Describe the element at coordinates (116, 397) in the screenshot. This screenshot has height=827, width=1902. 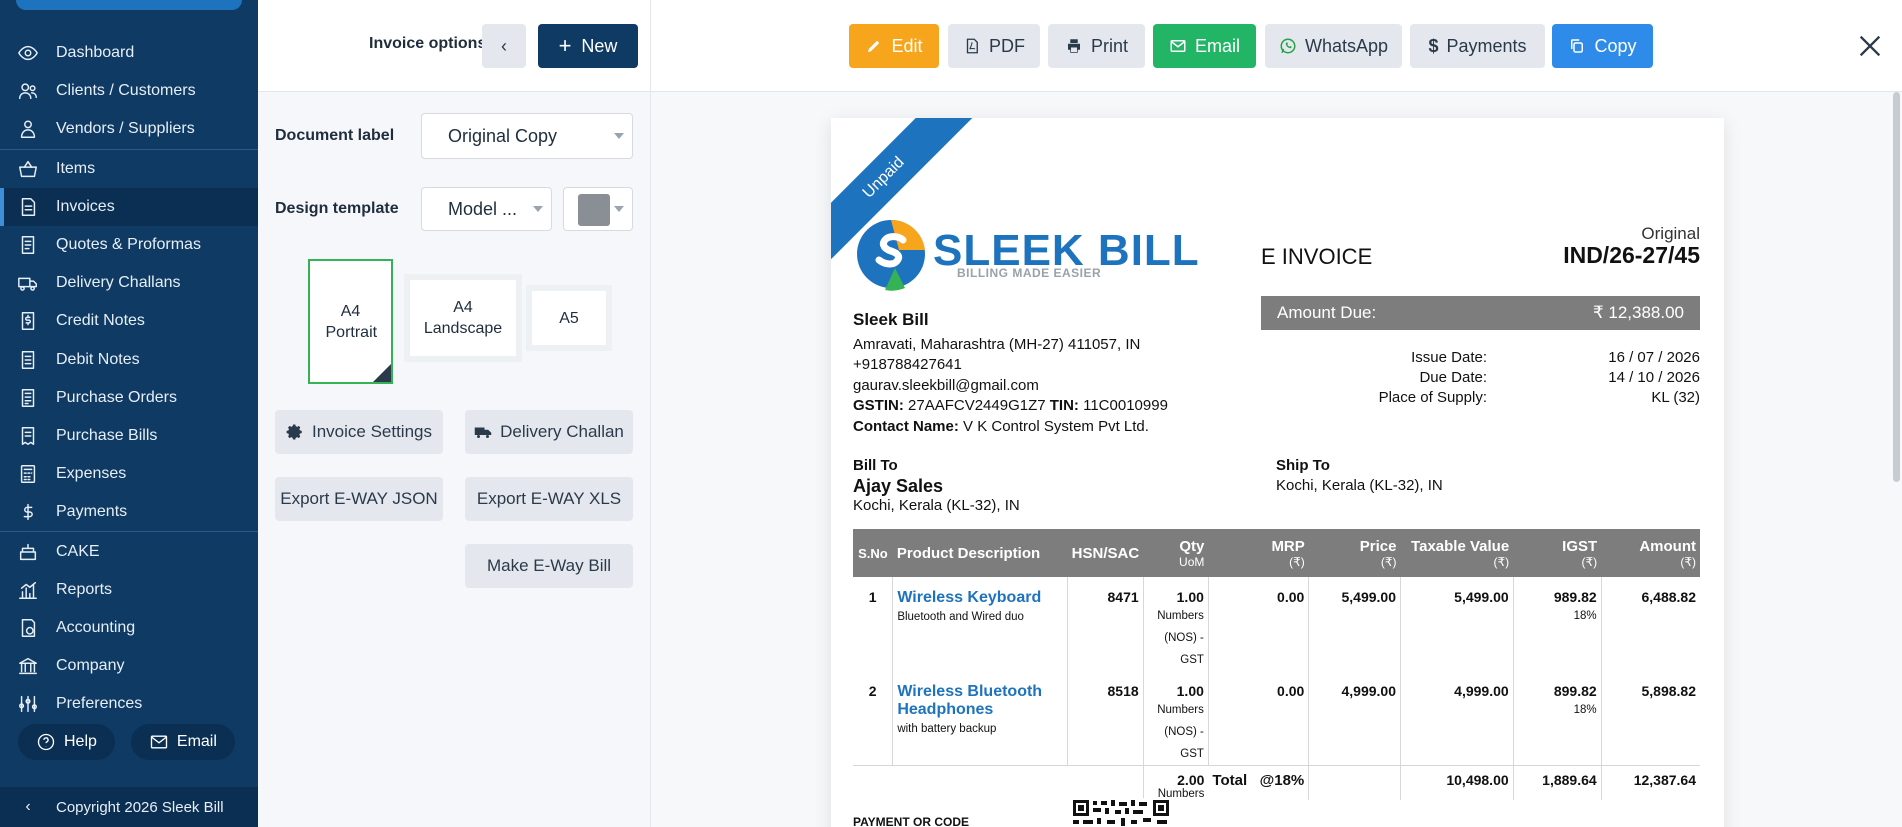
I see `sidebar-item-label: Purchase Orders` at that location.